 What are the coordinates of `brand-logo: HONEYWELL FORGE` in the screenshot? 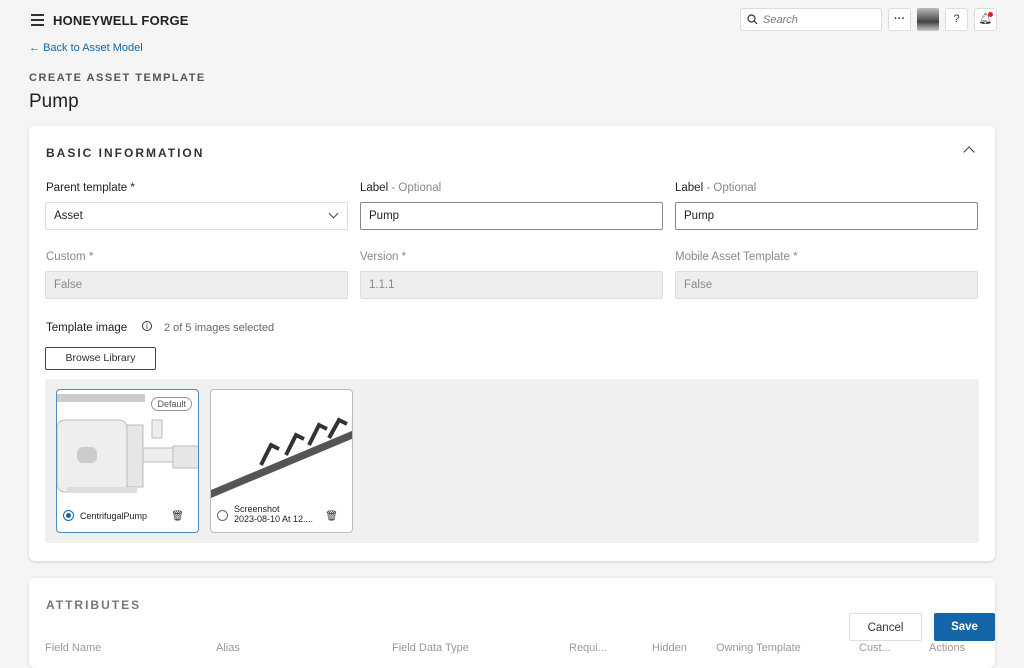 It's located at (121, 20).